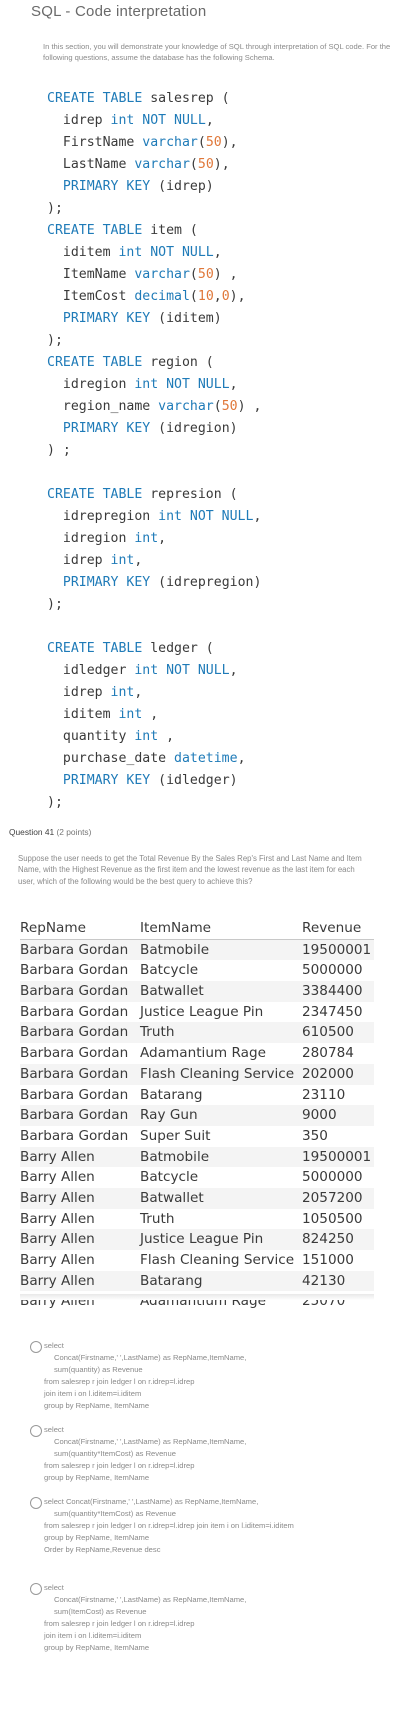 This screenshot has height=1735, width=414. I want to click on code-keyword: PRIMARY KEY, so click(106, 318).